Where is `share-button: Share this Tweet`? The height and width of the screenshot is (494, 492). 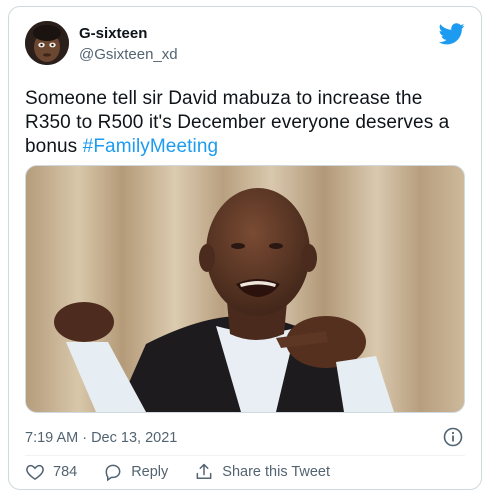 share-button: Share this Tweet is located at coordinates (262, 472).